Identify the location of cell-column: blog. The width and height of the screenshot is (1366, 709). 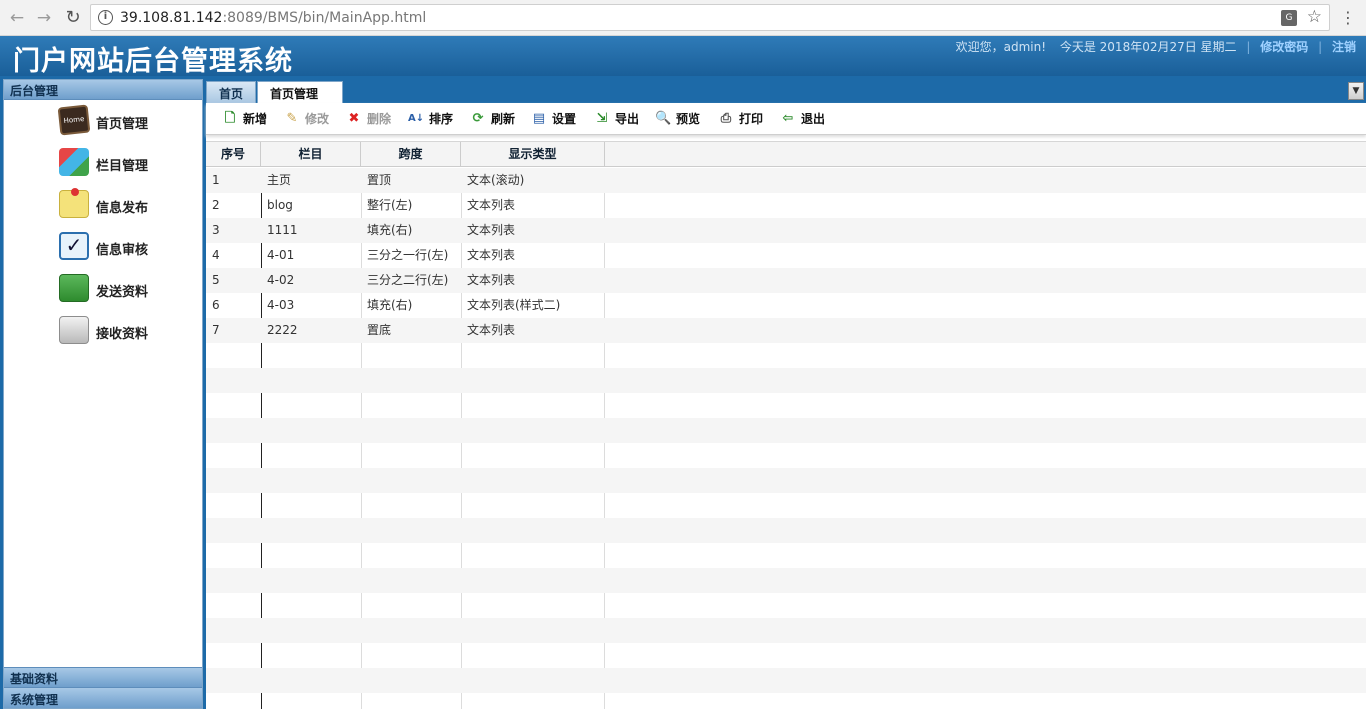
(280, 205).